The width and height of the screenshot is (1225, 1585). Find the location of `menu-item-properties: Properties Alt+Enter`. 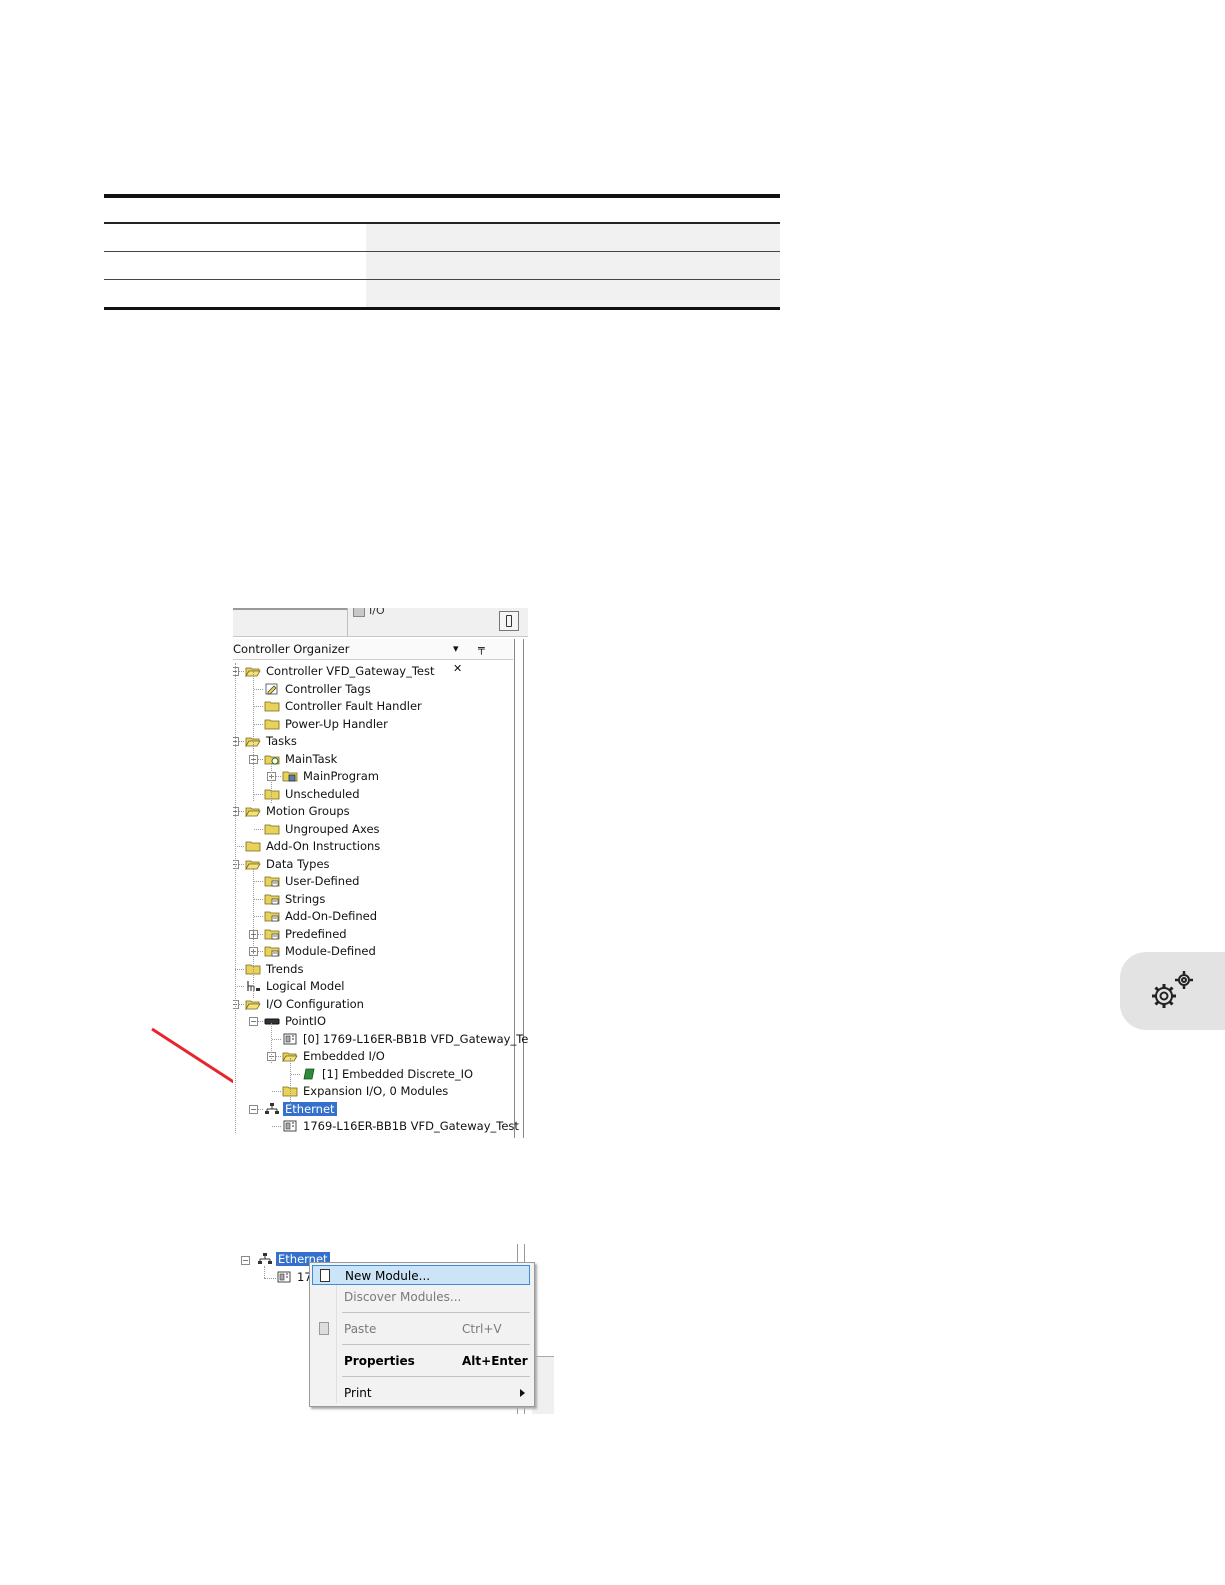

menu-item-properties: Properties Alt+Enter is located at coordinates (421, 1361).